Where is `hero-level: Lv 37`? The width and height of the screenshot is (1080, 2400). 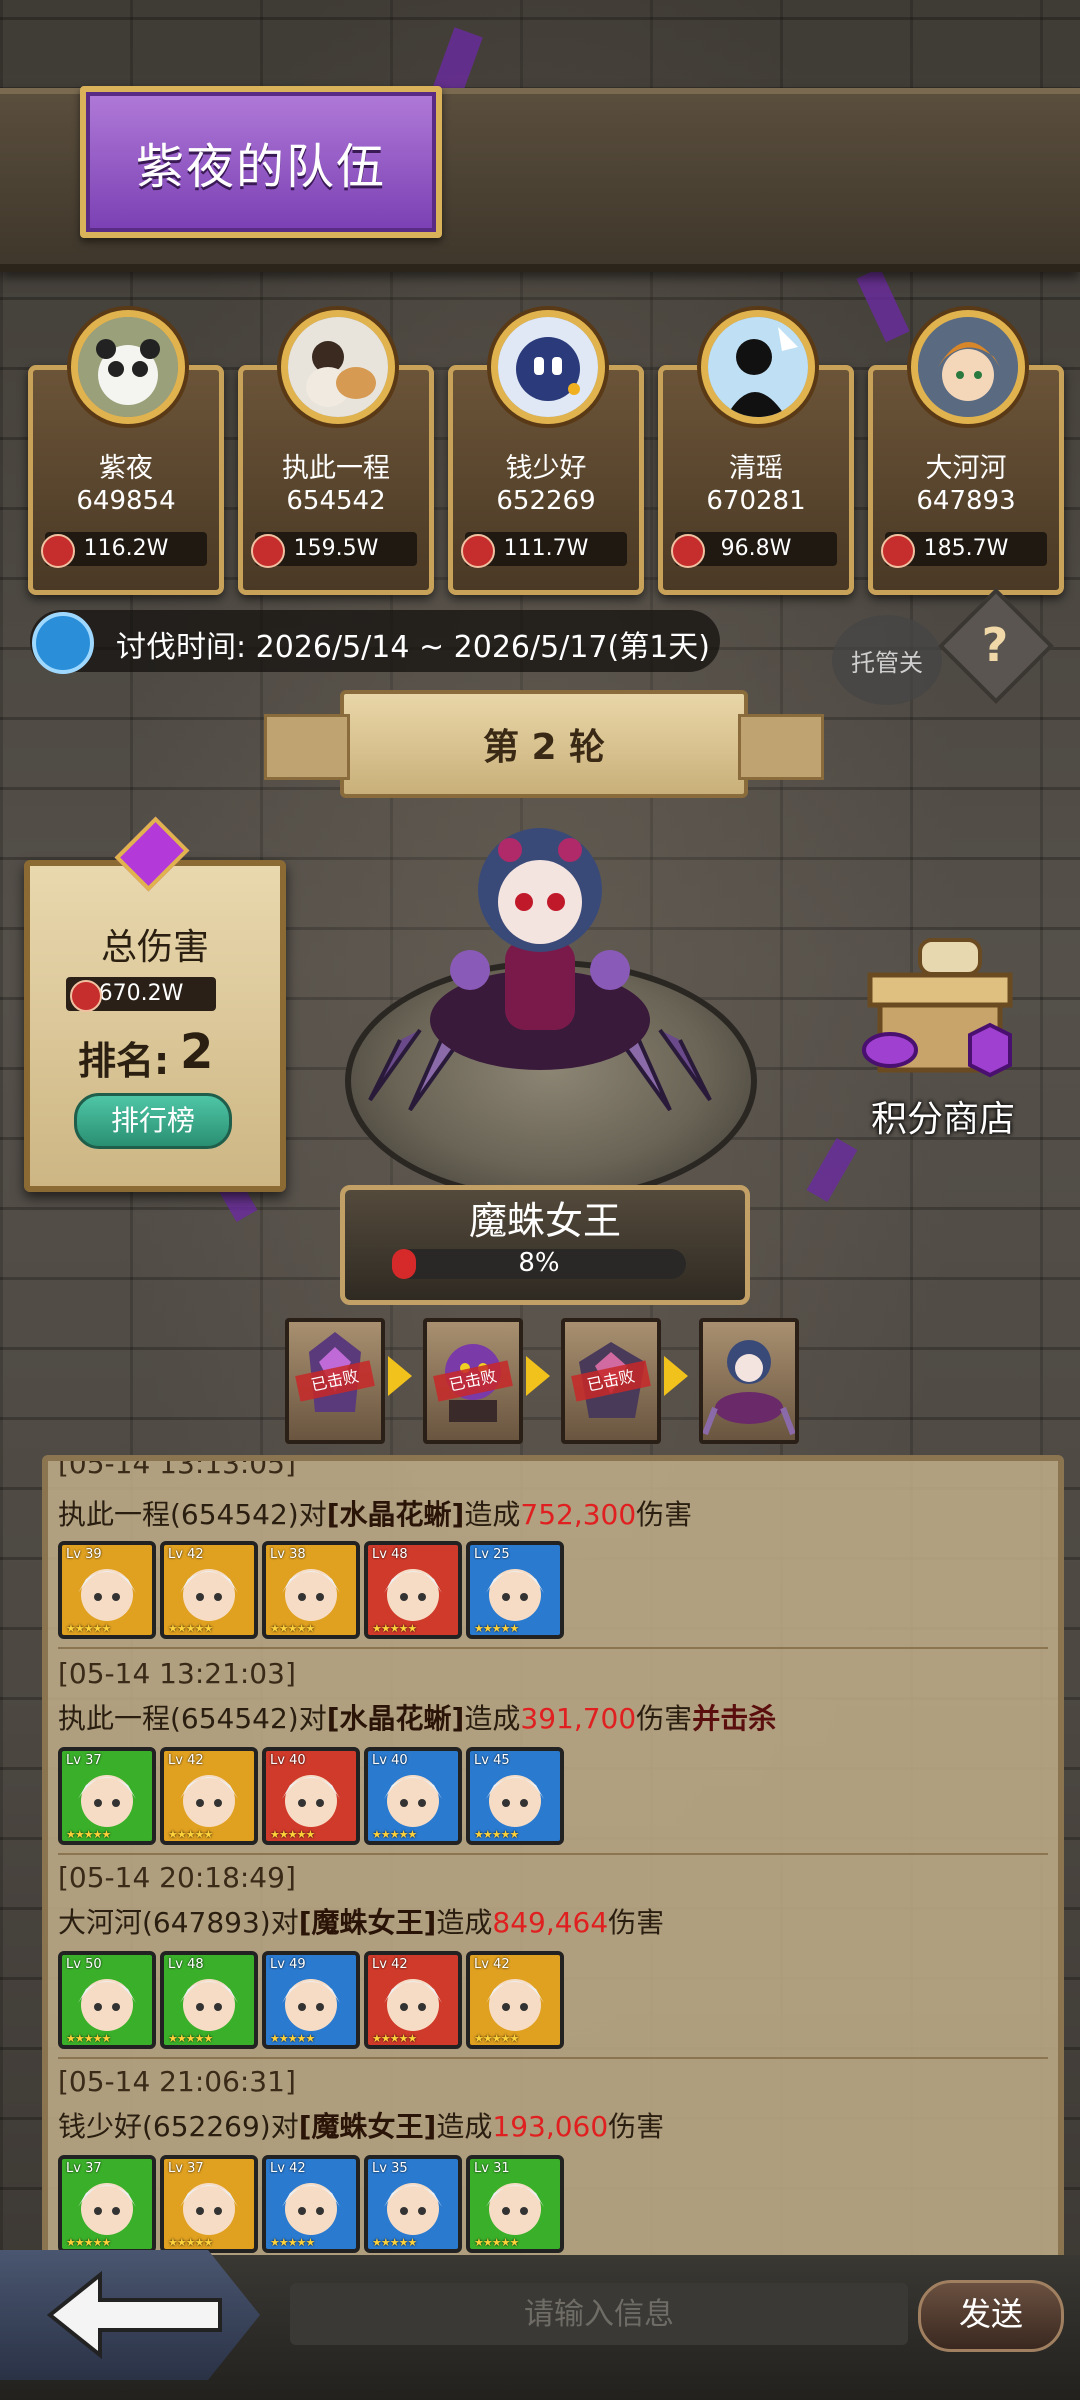 hero-level: Lv 37 is located at coordinates (84, 1760).